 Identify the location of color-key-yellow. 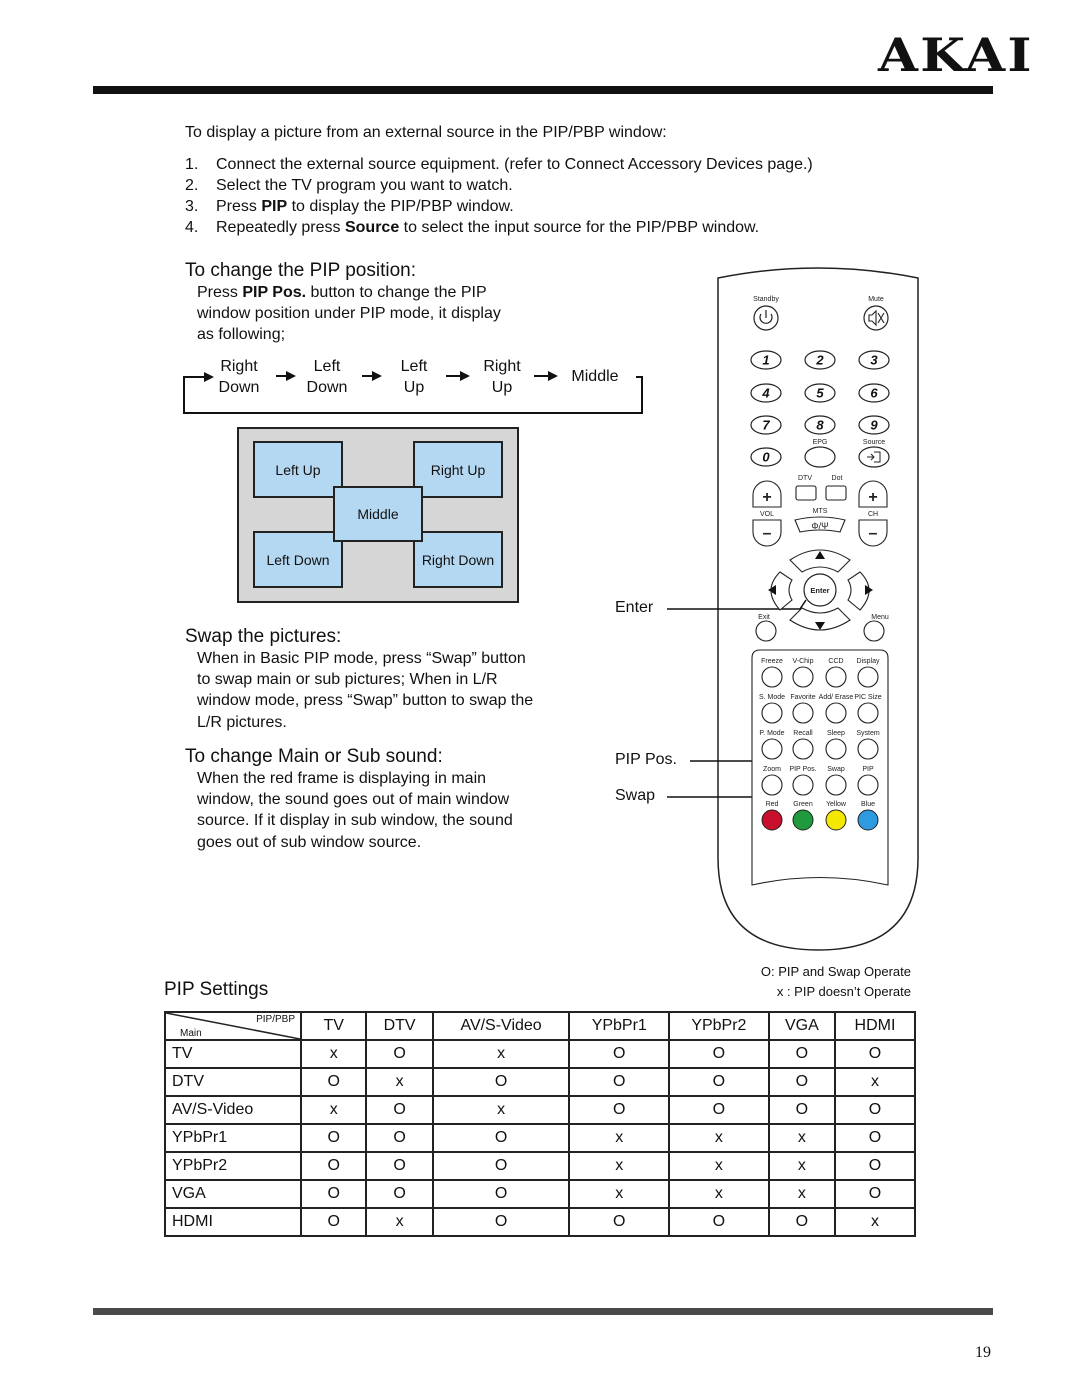
(836, 820).